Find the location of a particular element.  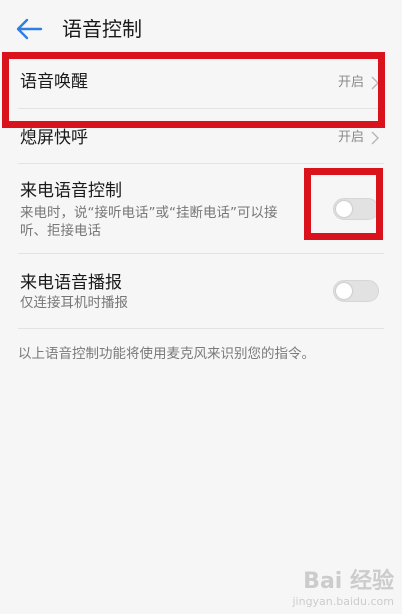

call-voice-control-desc-line1: 来电时，说“接听电话”或“挂断电话”可以接 is located at coordinates (149, 213).